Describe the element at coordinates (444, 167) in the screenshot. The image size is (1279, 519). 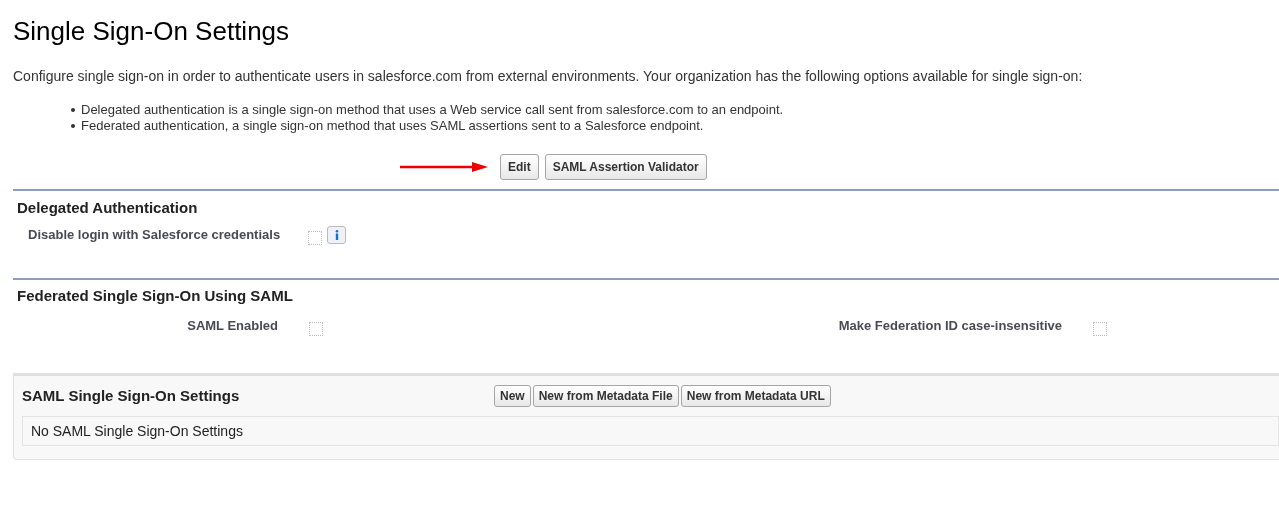
I see `arrow-icon` at that location.